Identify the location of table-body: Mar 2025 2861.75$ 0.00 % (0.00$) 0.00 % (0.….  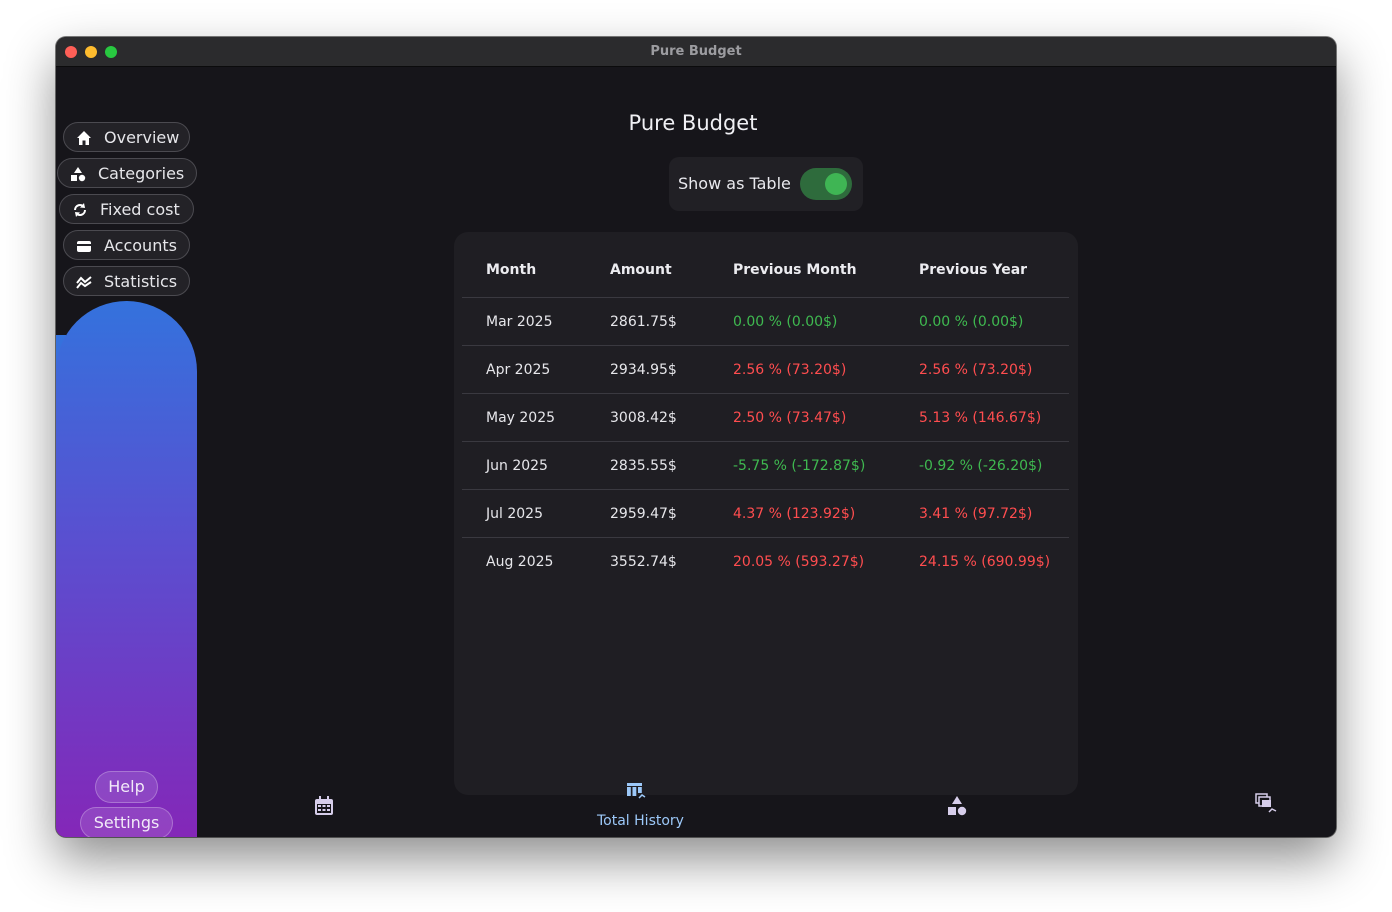
(765, 441).